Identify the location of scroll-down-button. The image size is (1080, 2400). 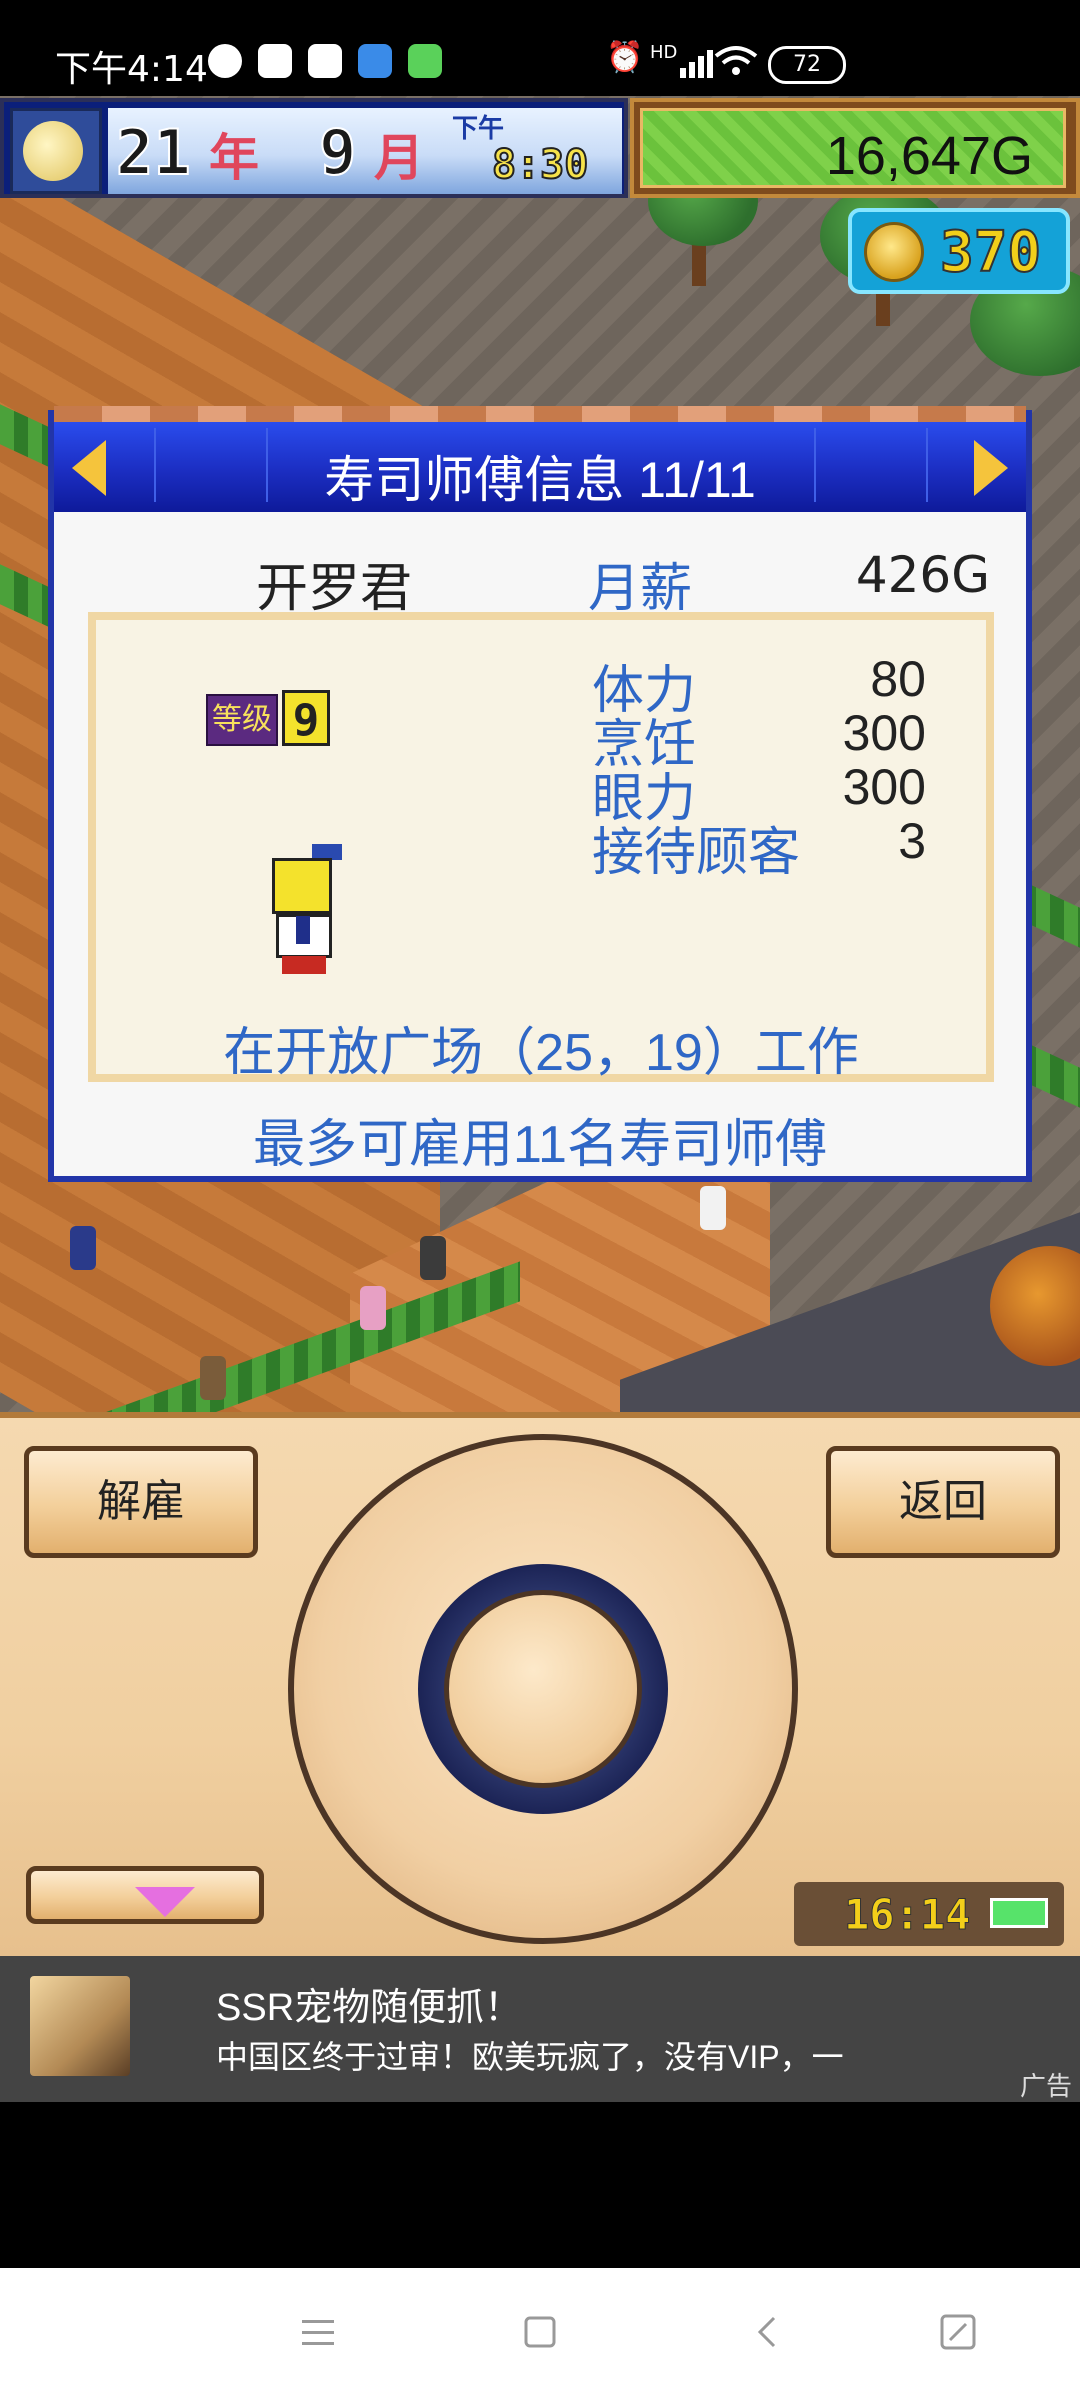
(145, 1895).